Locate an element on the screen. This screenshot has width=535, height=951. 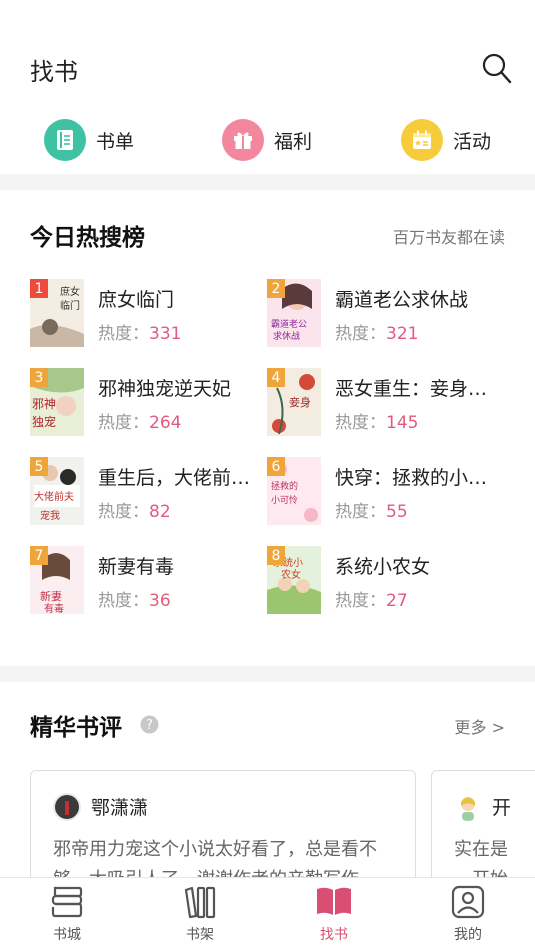
heat-row: 热度：145 is located at coordinates (376, 420).